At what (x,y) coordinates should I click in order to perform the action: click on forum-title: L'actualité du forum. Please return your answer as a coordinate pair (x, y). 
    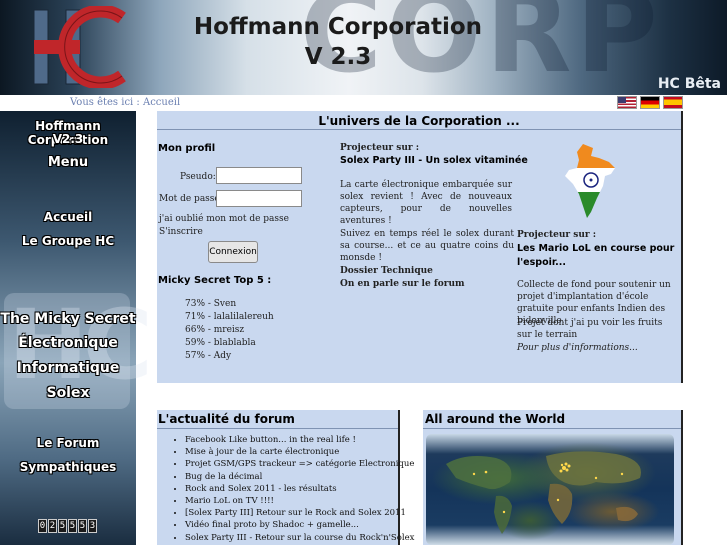
    Looking at the image, I should click on (226, 419).